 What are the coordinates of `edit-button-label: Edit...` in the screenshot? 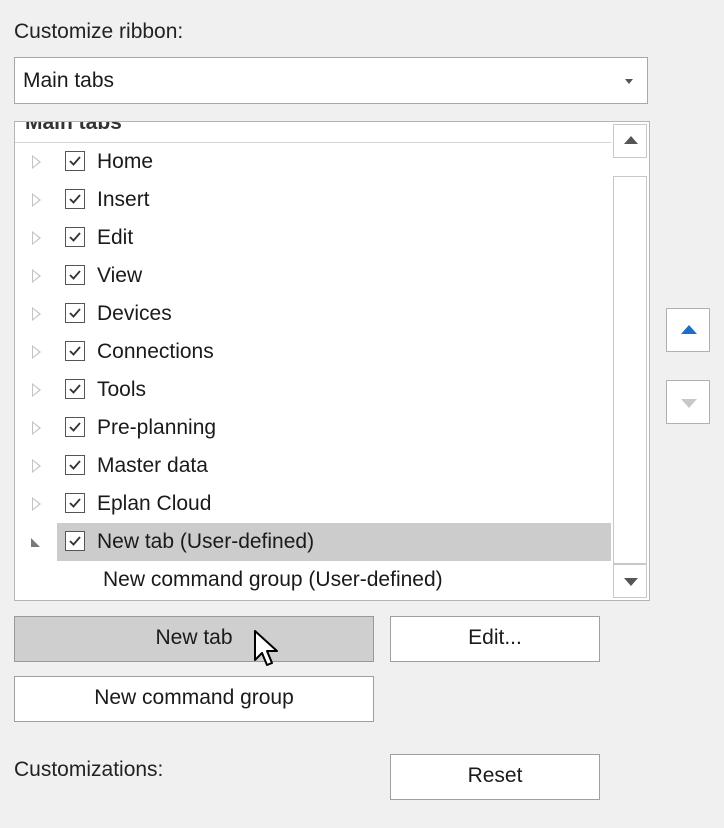 It's located at (495, 637).